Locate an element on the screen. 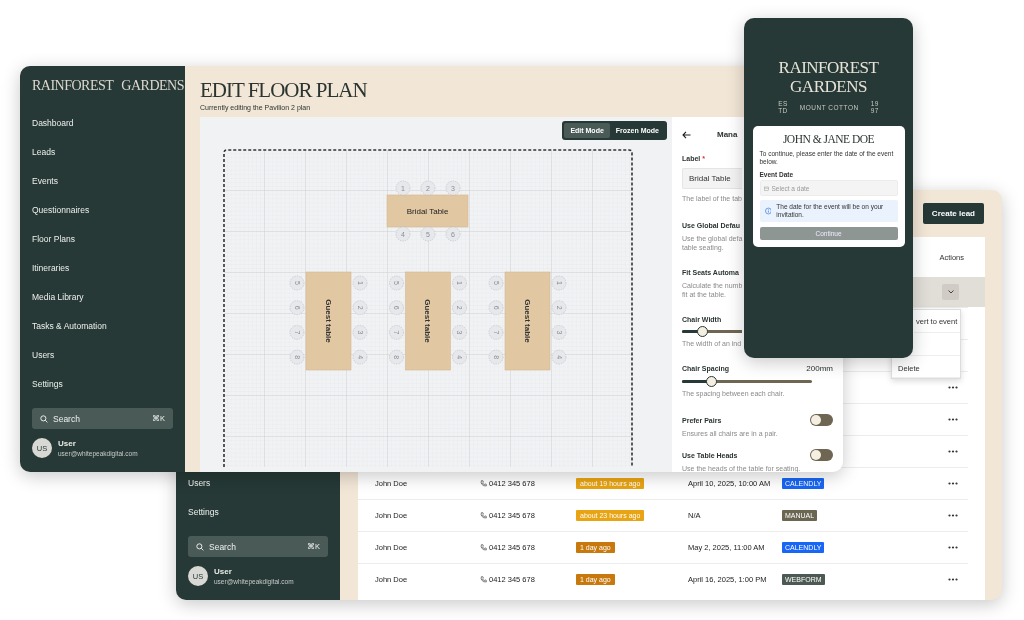 The image size is (1024, 620). nav-item: Tasks & Automation is located at coordinates (102, 325).